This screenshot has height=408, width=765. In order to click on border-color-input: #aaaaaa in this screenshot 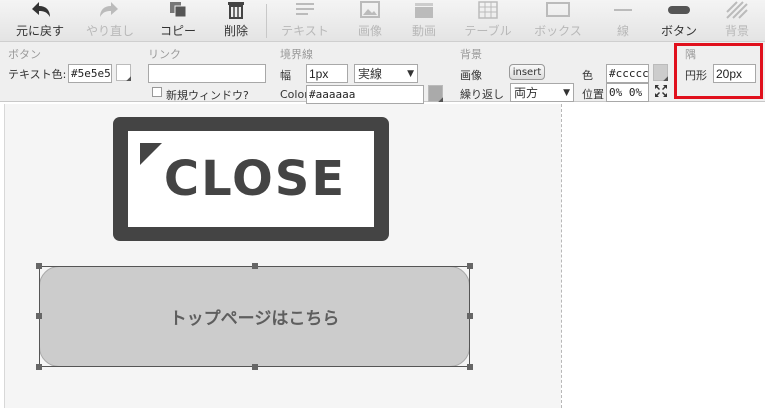, I will do `click(365, 94)`.